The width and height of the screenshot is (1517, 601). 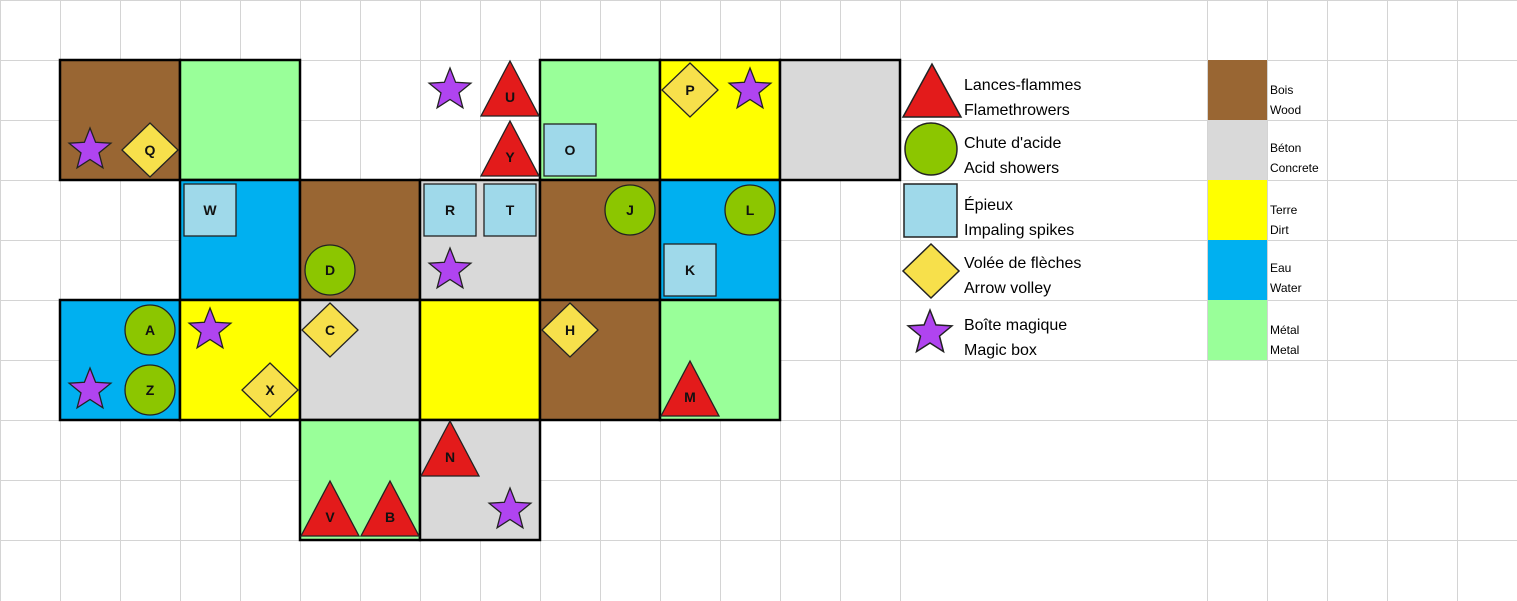 I want to click on legend-item-magic: Boîte magique Magic box, so click(x=986, y=333).